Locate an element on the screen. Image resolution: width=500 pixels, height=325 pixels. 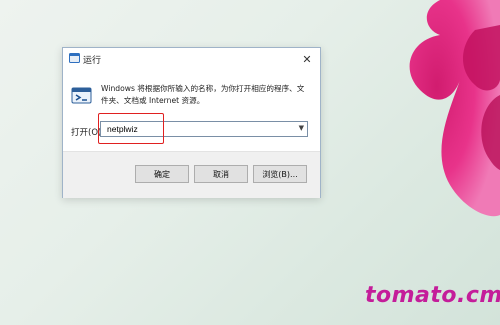
ok-button: 确定 is located at coordinates (162, 174).